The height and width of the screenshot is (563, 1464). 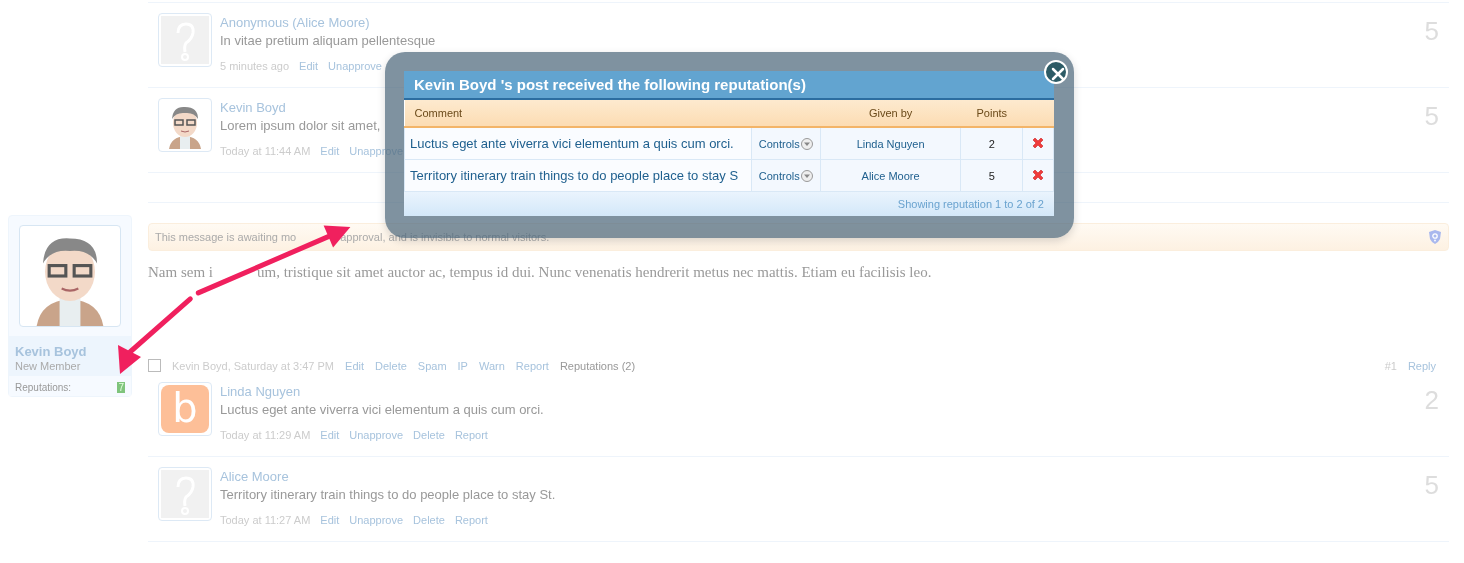 What do you see at coordinates (180, 272) in the screenshot?
I see `post-body: Nam sem i` at bounding box center [180, 272].